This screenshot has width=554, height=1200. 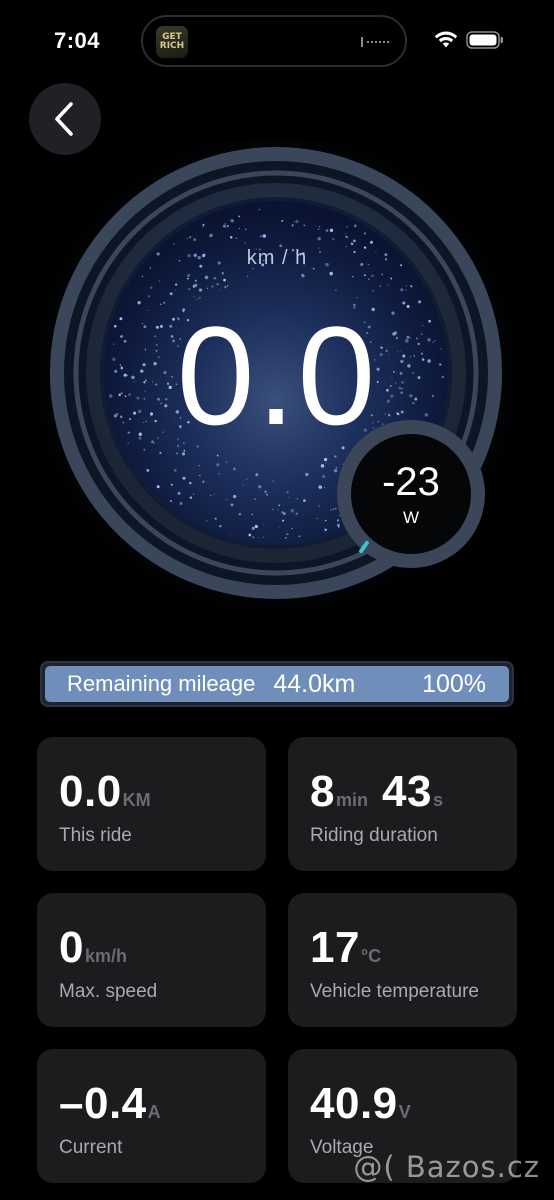 What do you see at coordinates (394, 991) in the screenshot?
I see `temperature-label: Vehicle temperature` at bounding box center [394, 991].